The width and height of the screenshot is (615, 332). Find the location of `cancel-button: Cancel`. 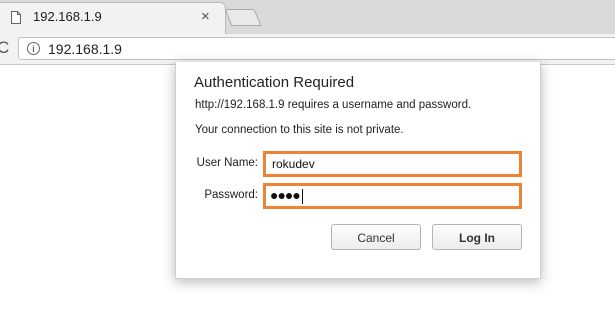

cancel-button: Cancel is located at coordinates (376, 237).